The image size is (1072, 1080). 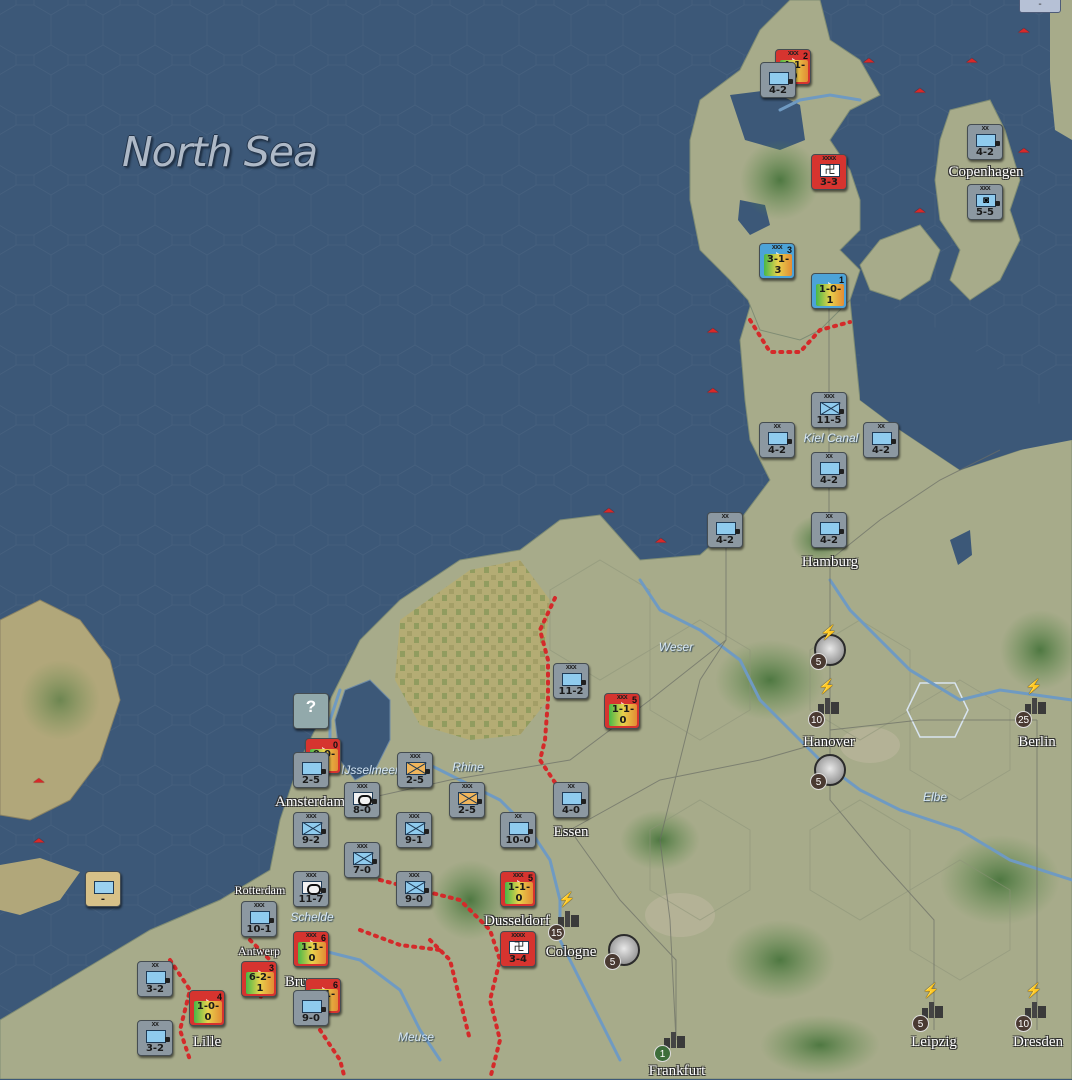 I want to click on city-label: Copenhagen, so click(x=986, y=172).